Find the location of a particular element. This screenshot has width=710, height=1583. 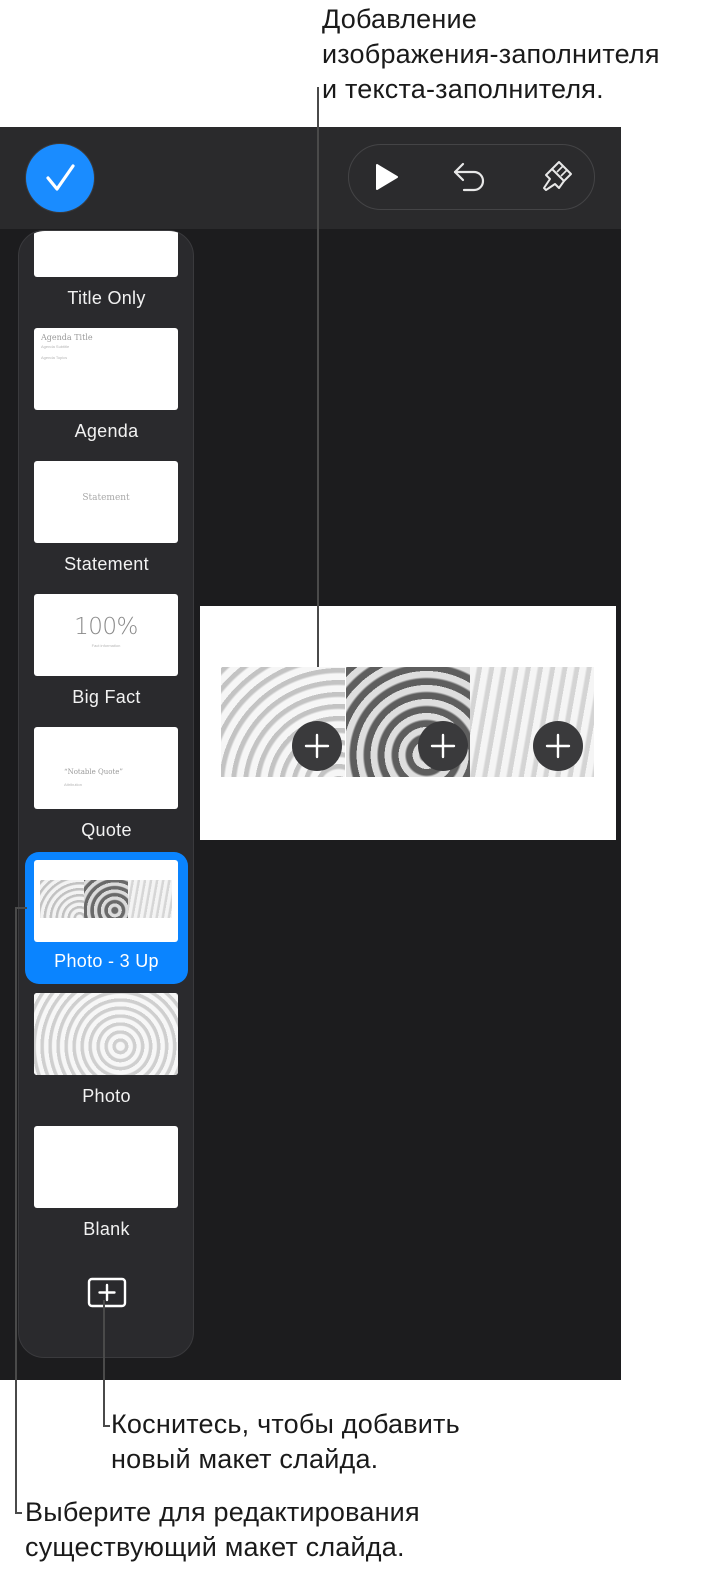

layout-item-big-fact: 100% Fact information Big Fact is located at coordinates (106, 660).